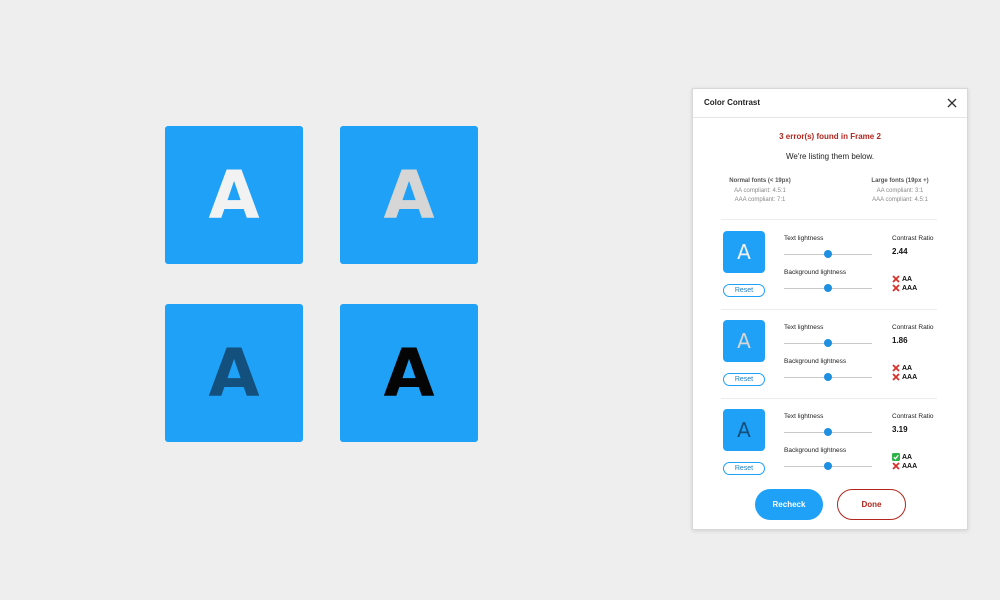 This screenshot has width=1000, height=600. I want to click on panel-header: Color Contrast, so click(830, 103).